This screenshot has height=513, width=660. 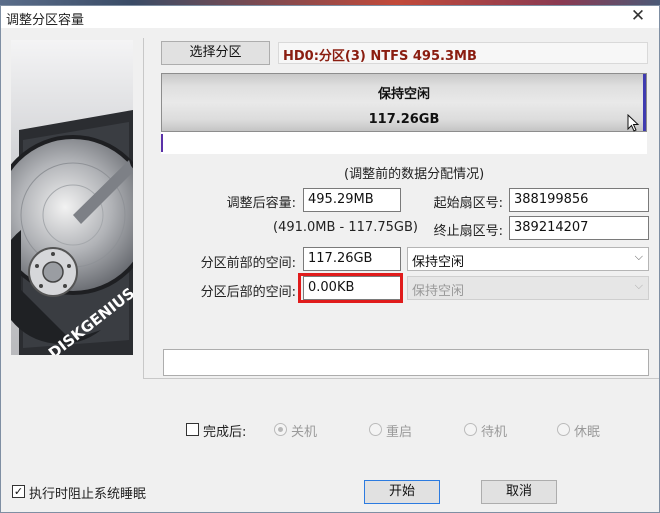 What do you see at coordinates (438, 291) in the screenshot?
I see `rear-space-mode-value: 保持空闲` at bounding box center [438, 291].